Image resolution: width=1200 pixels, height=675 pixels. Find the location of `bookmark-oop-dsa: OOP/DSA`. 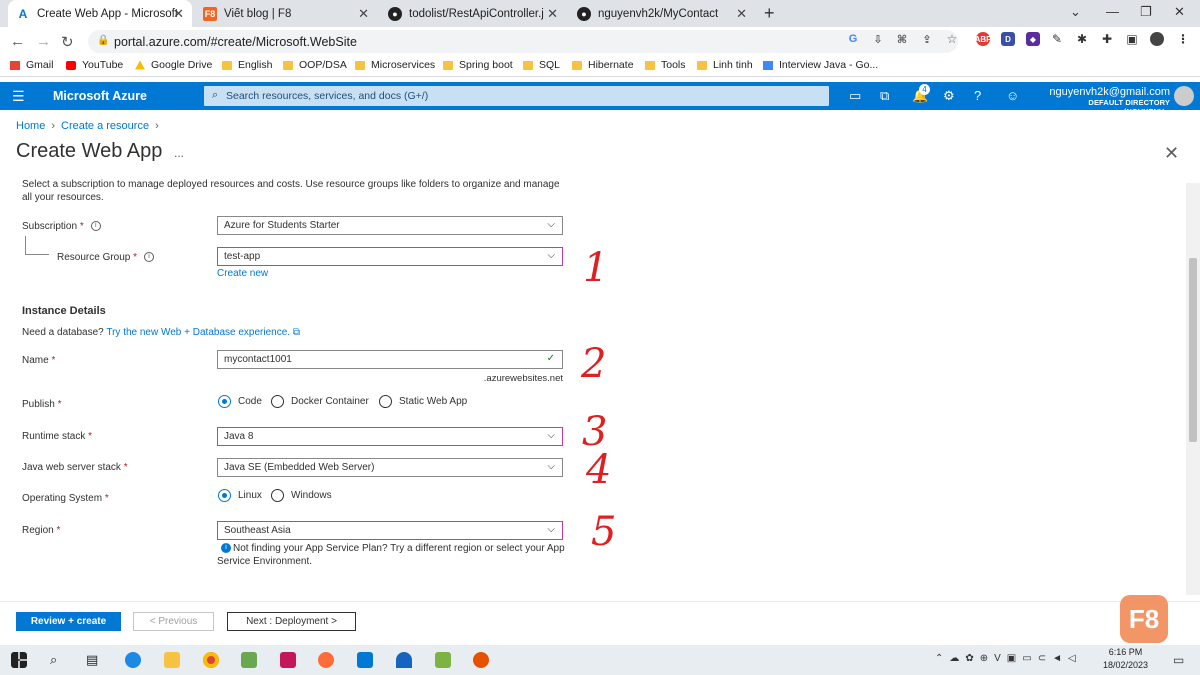

bookmark-oop-dsa: OOP/DSA is located at coordinates (315, 65).